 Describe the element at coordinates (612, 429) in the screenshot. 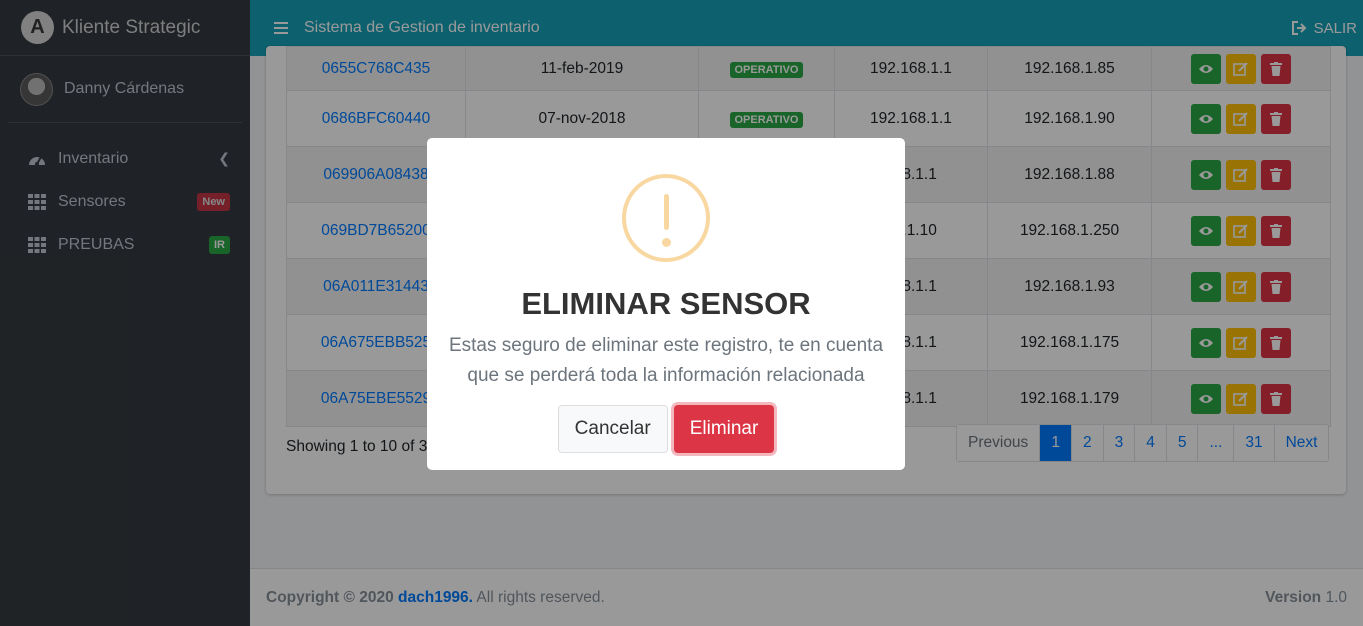

I see `cancel-button: Cancelar` at that location.